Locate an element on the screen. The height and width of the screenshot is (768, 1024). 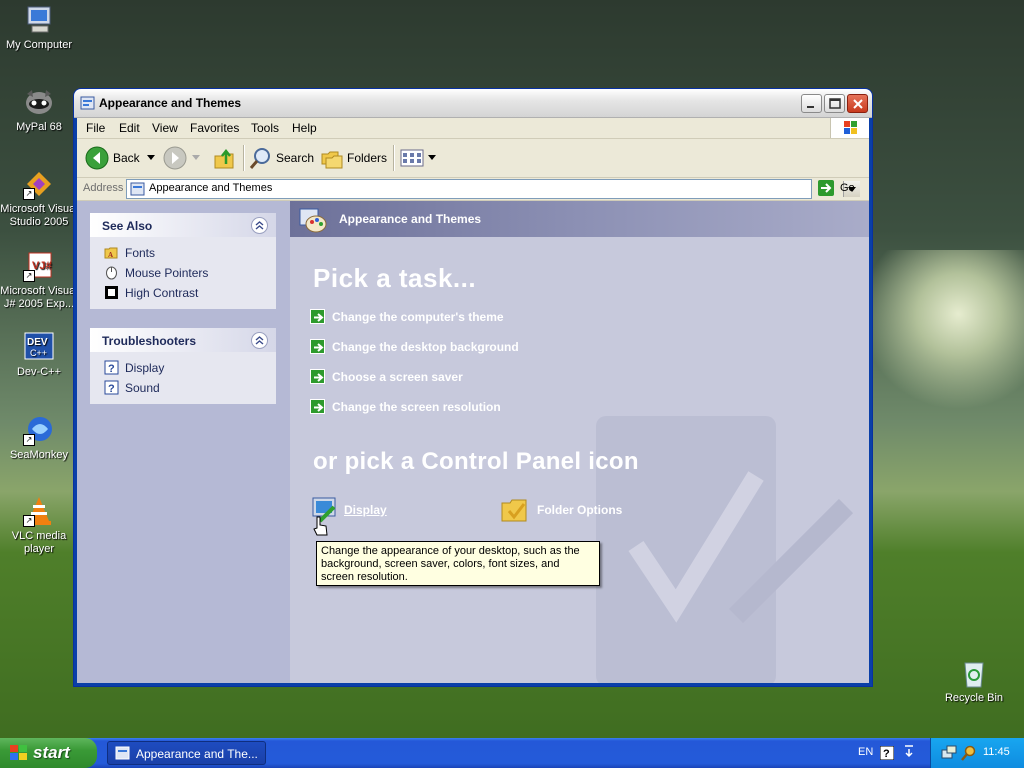
forward-button is located at coordinates (183, 158).